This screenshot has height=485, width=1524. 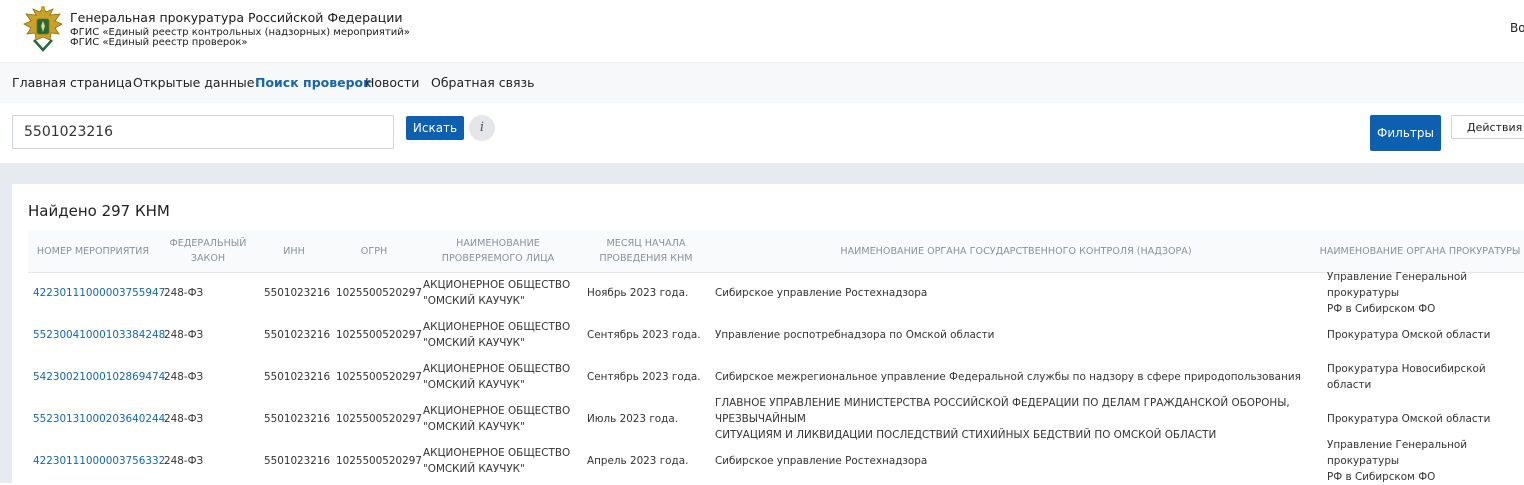 What do you see at coordinates (99, 211) in the screenshot?
I see `results-count: Найдено 297 КНМ` at bounding box center [99, 211].